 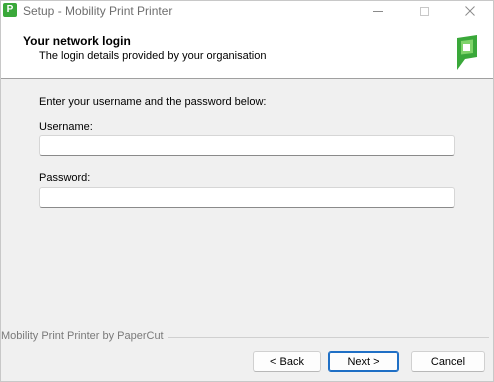 What do you see at coordinates (247, 145) in the screenshot?
I see `username-input` at bounding box center [247, 145].